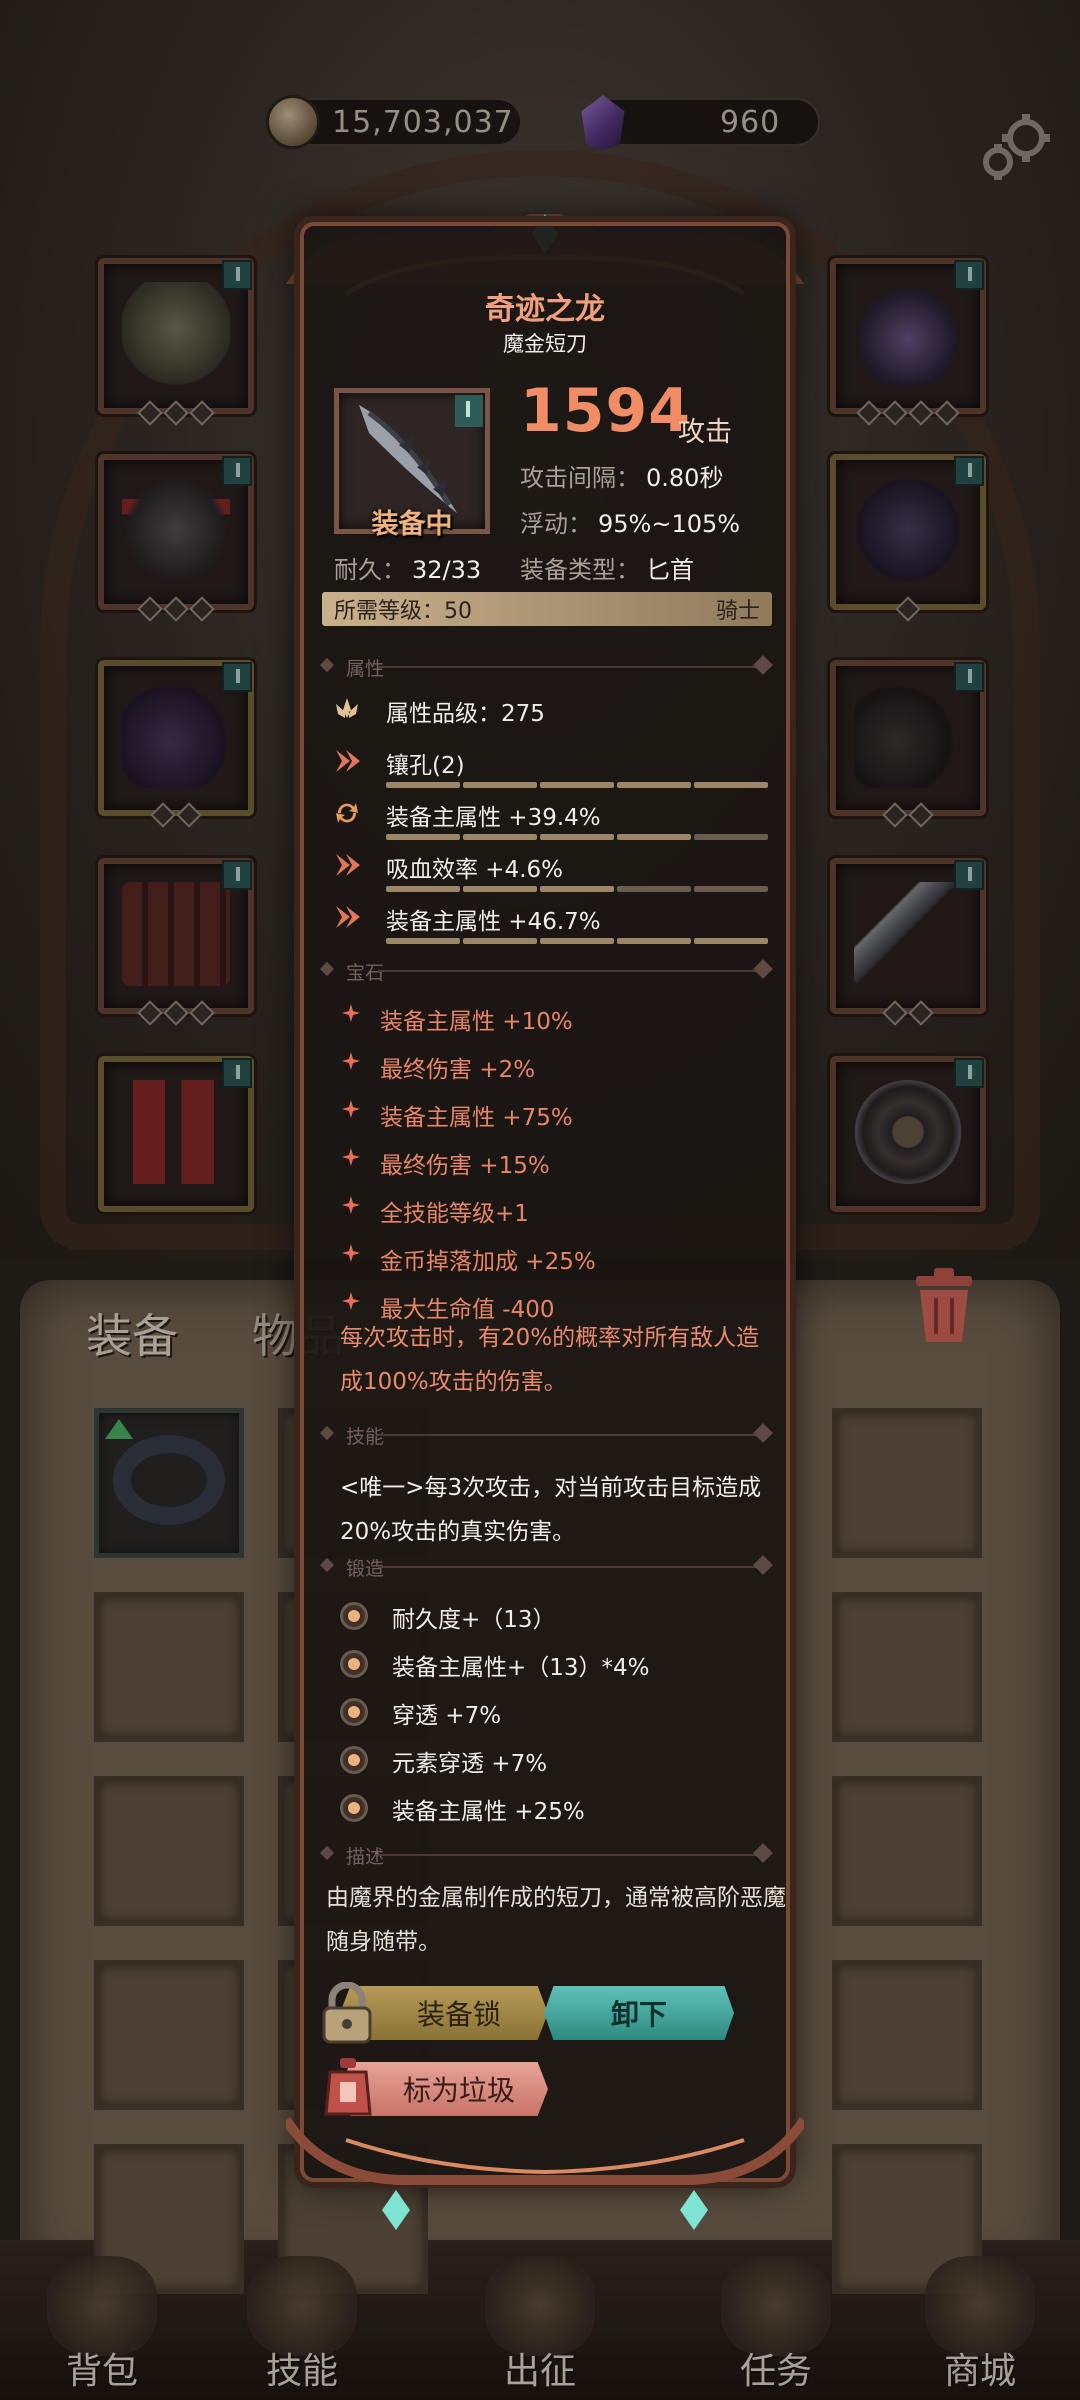 The width and height of the screenshot is (1080, 2400). What do you see at coordinates (639, 2013) in the screenshot?
I see `unequip-button: 卸下` at bounding box center [639, 2013].